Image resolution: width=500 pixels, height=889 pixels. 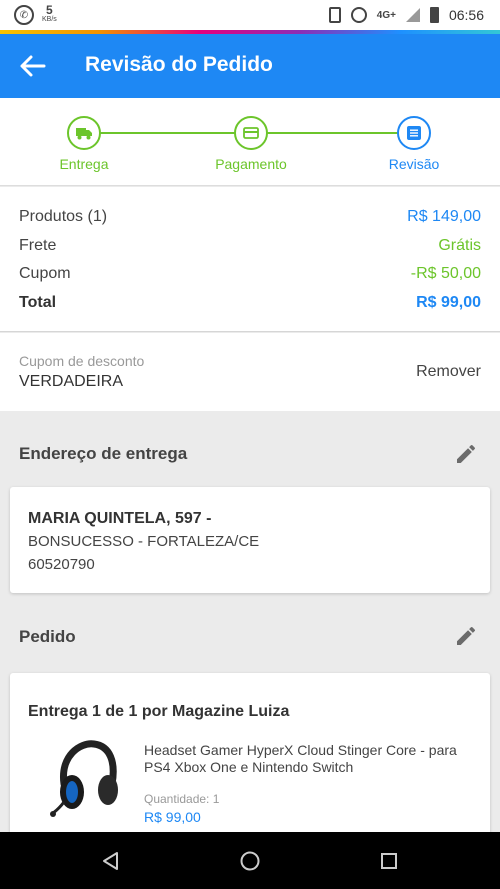 I want to click on product-image, so click(x=90, y=780).